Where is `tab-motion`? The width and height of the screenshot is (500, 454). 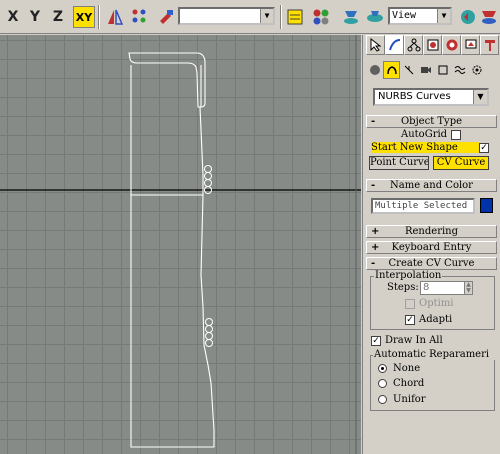
tab-motion is located at coordinates (451, 45).